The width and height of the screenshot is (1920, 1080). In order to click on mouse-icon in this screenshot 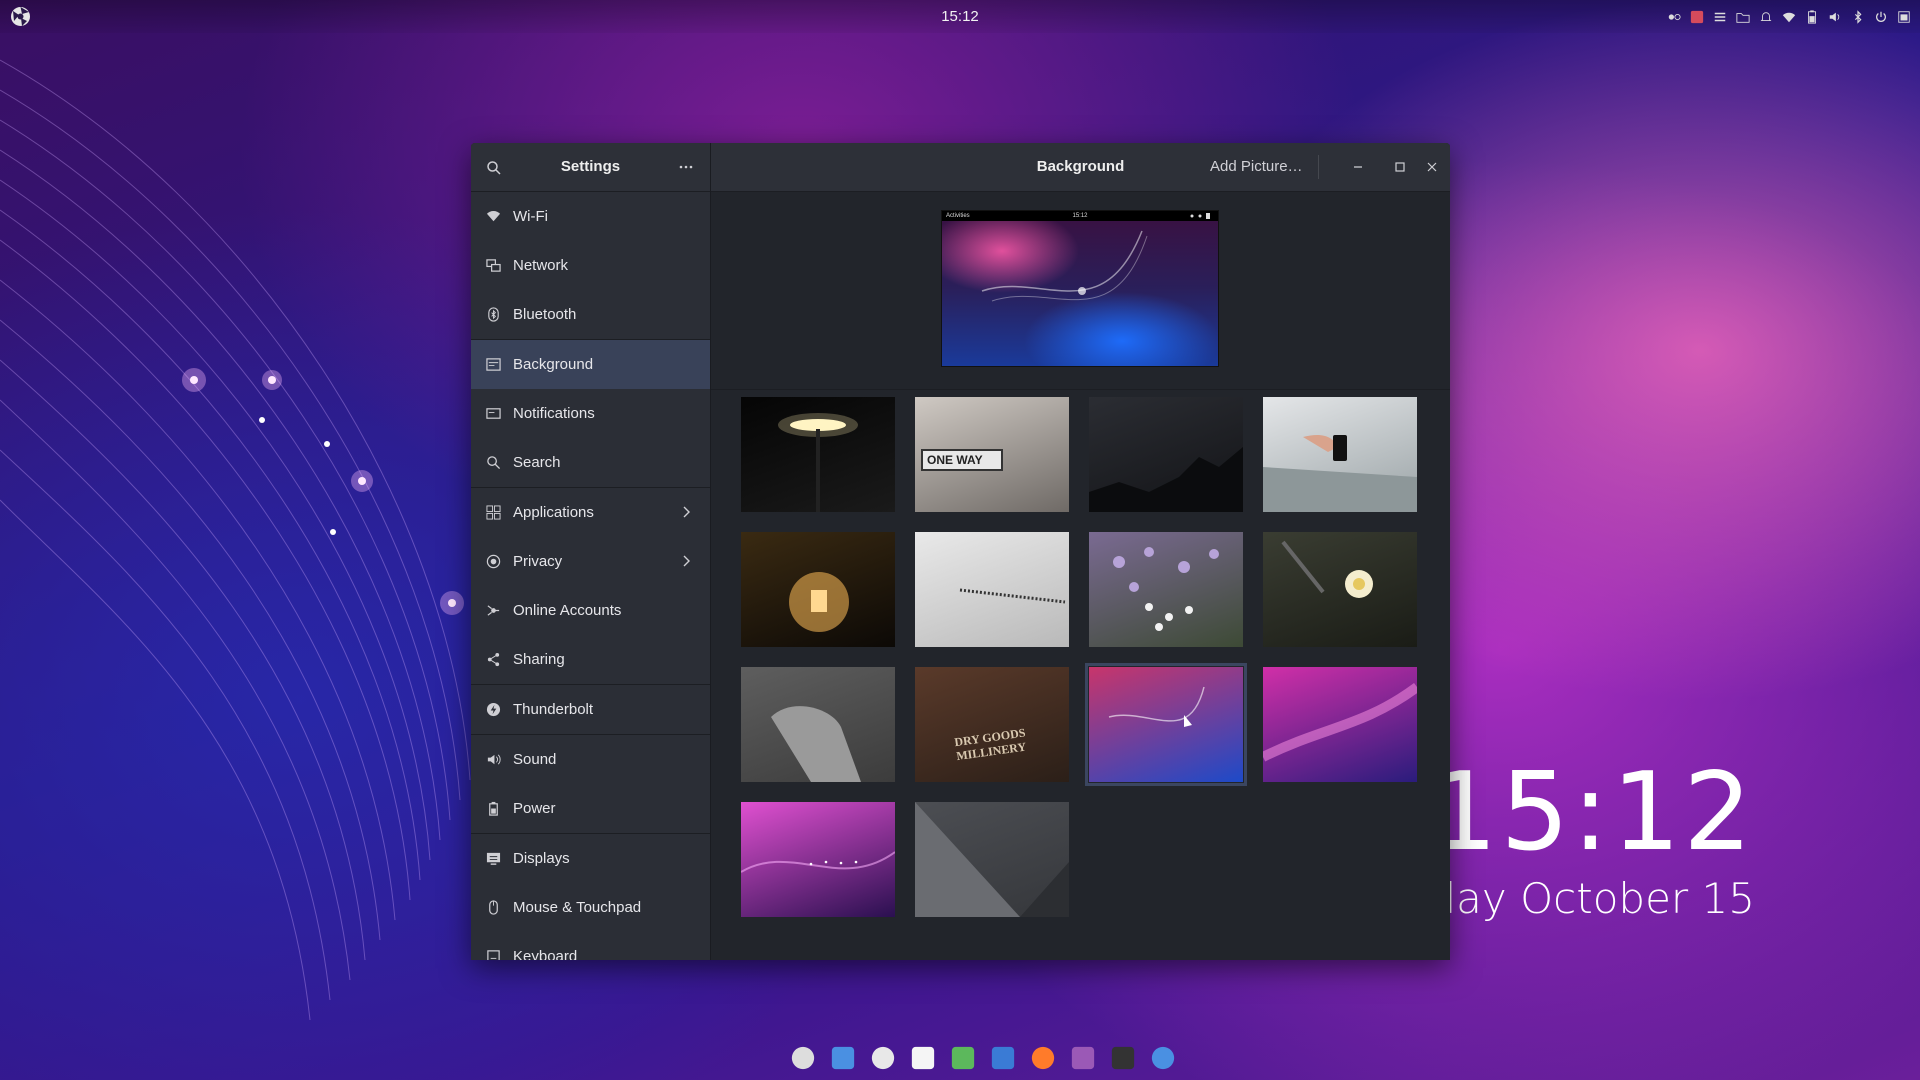, I will do `click(493, 908)`.